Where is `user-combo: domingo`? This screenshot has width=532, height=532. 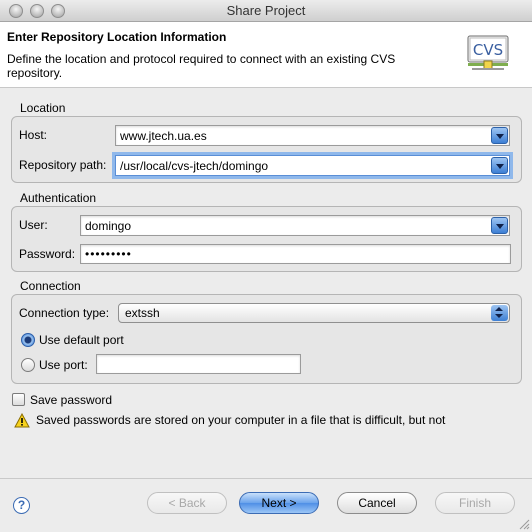
user-combo: domingo is located at coordinates (295, 225).